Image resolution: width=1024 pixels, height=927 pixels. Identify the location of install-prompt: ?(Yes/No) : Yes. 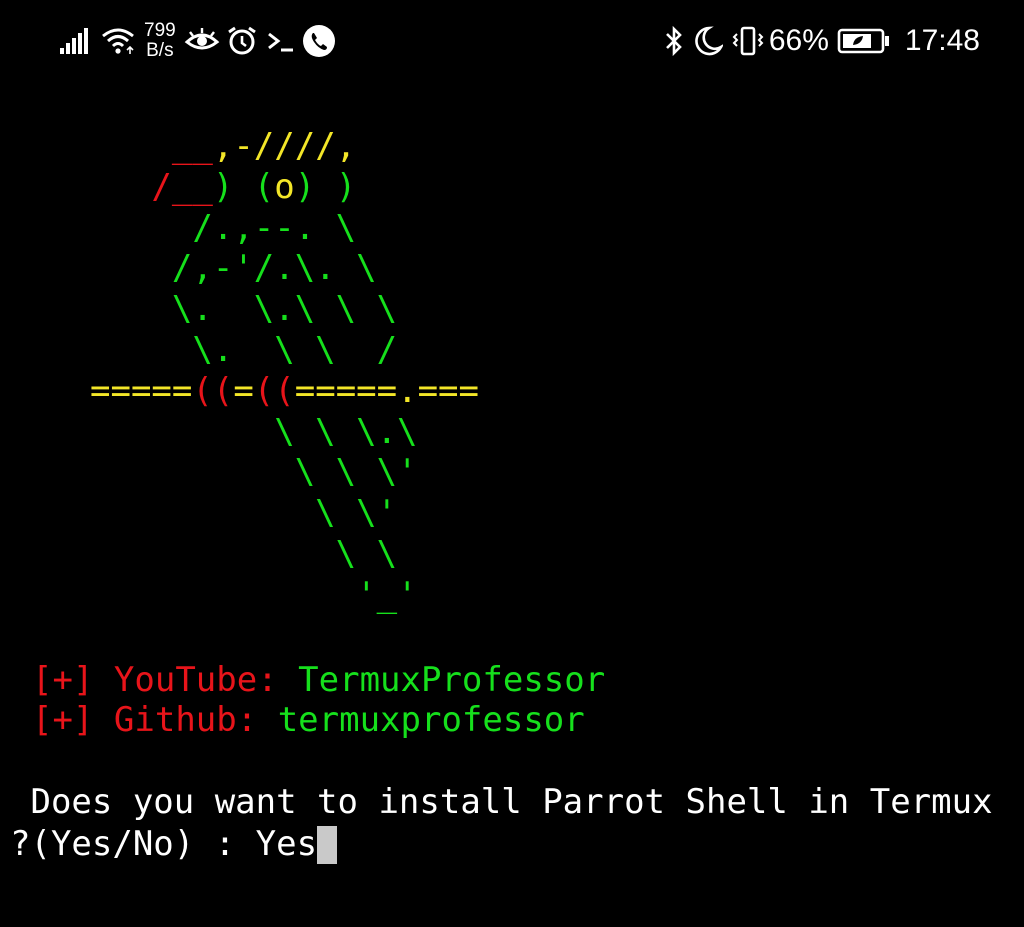
(174, 844).